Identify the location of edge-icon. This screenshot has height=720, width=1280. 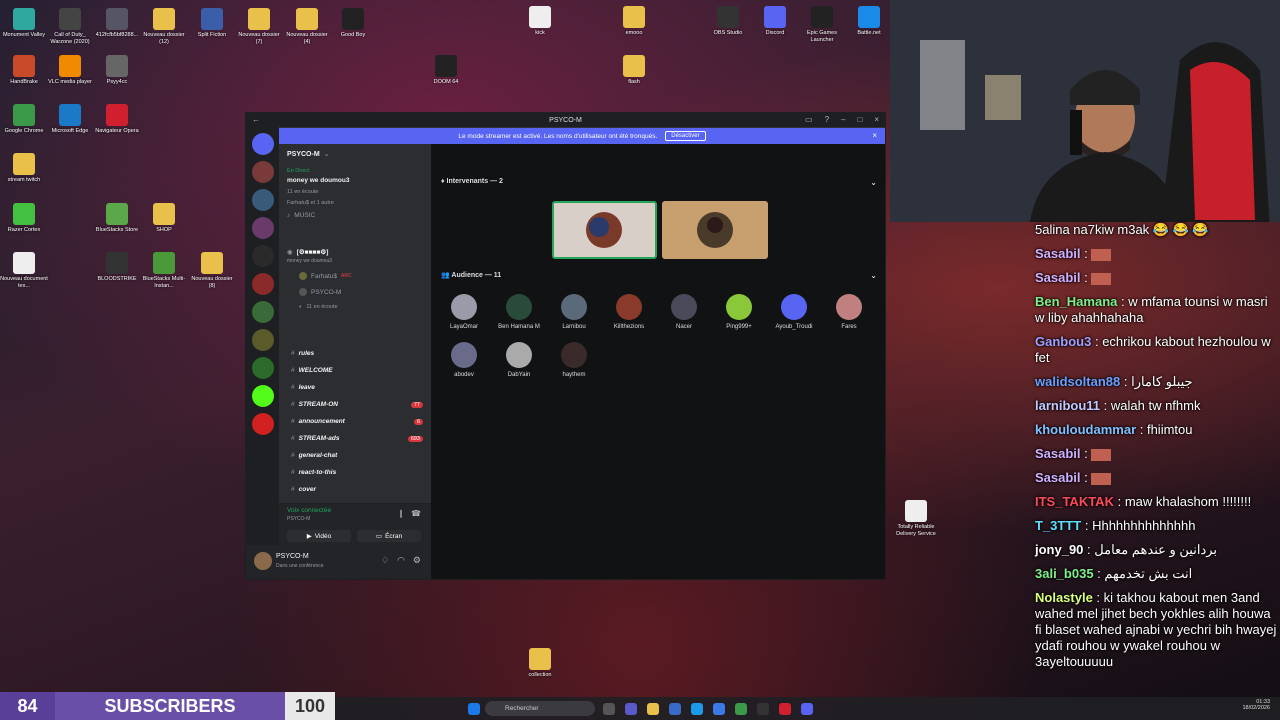
(697, 708).